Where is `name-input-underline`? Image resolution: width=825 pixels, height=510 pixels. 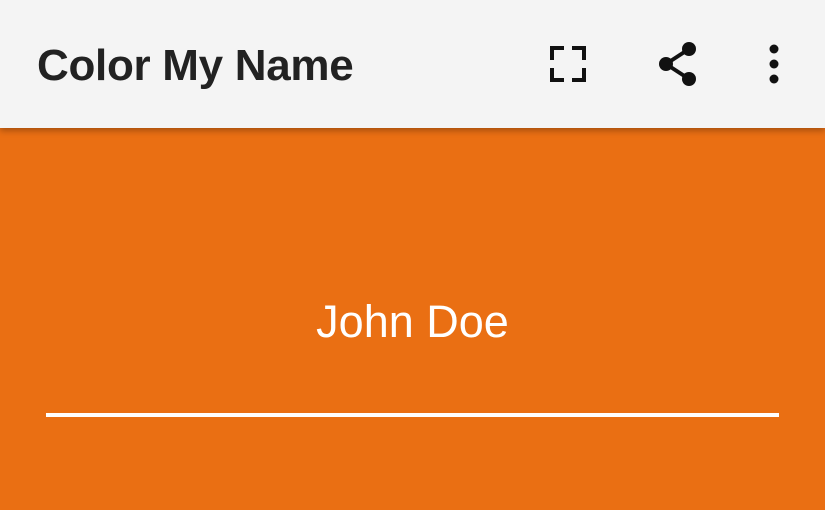 name-input-underline is located at coordinates (412, 415).